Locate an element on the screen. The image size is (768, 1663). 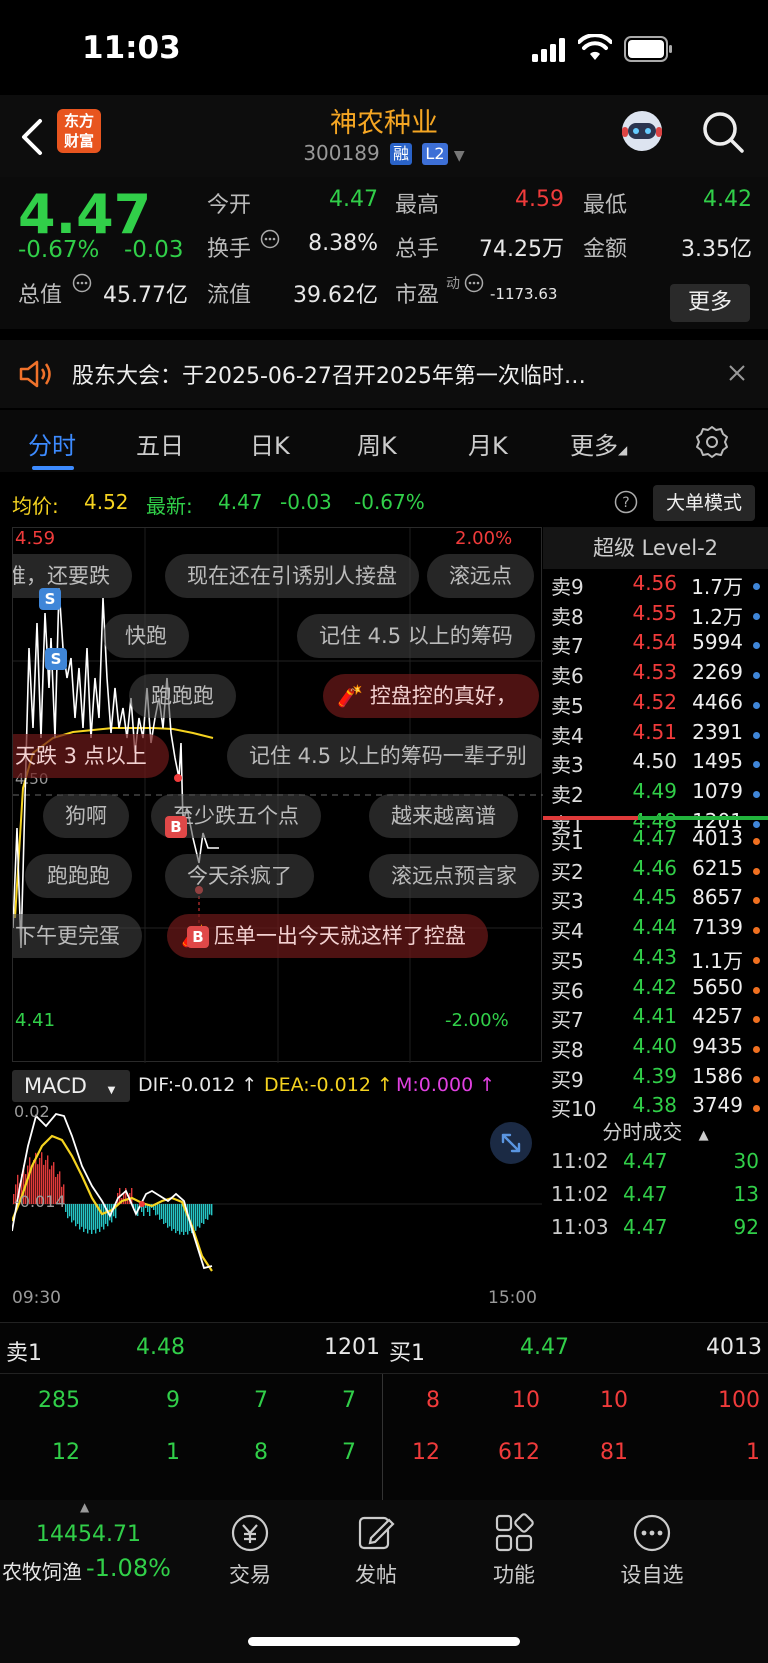
tab-post: 发帖 is located at coordinates (376, 1550).